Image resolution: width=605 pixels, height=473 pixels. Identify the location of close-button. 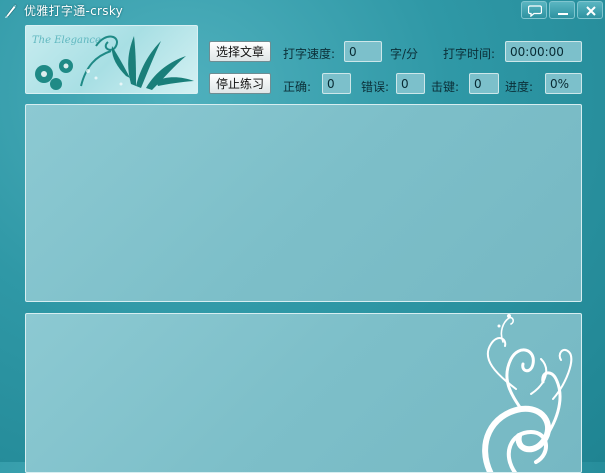
(590, 10).